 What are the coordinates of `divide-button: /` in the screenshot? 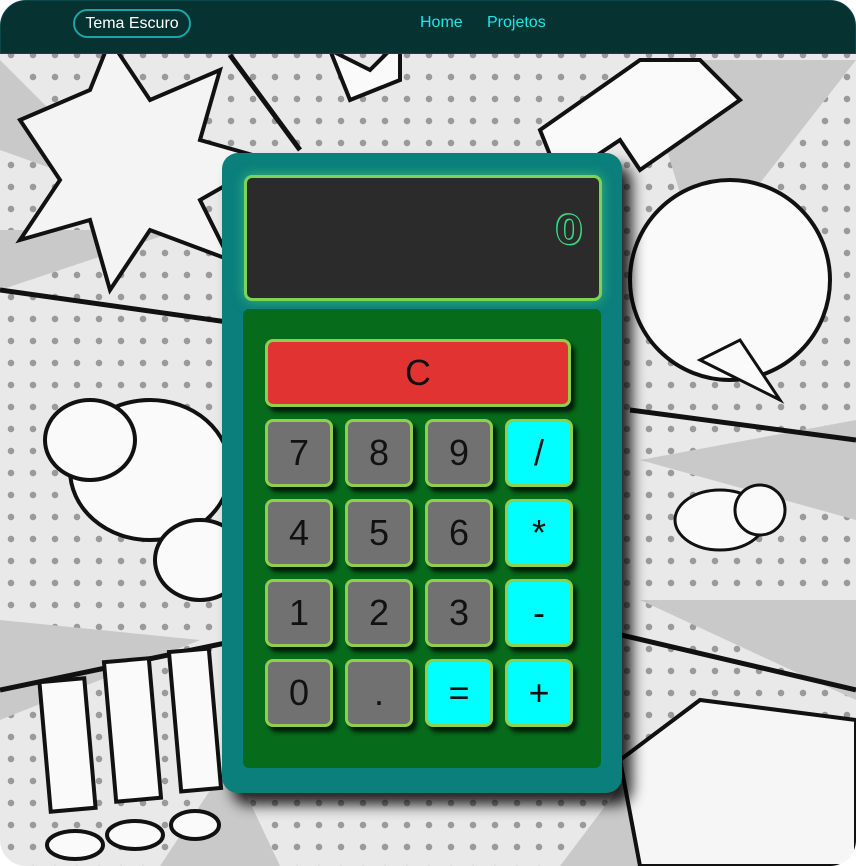 It's located at (539, 453).